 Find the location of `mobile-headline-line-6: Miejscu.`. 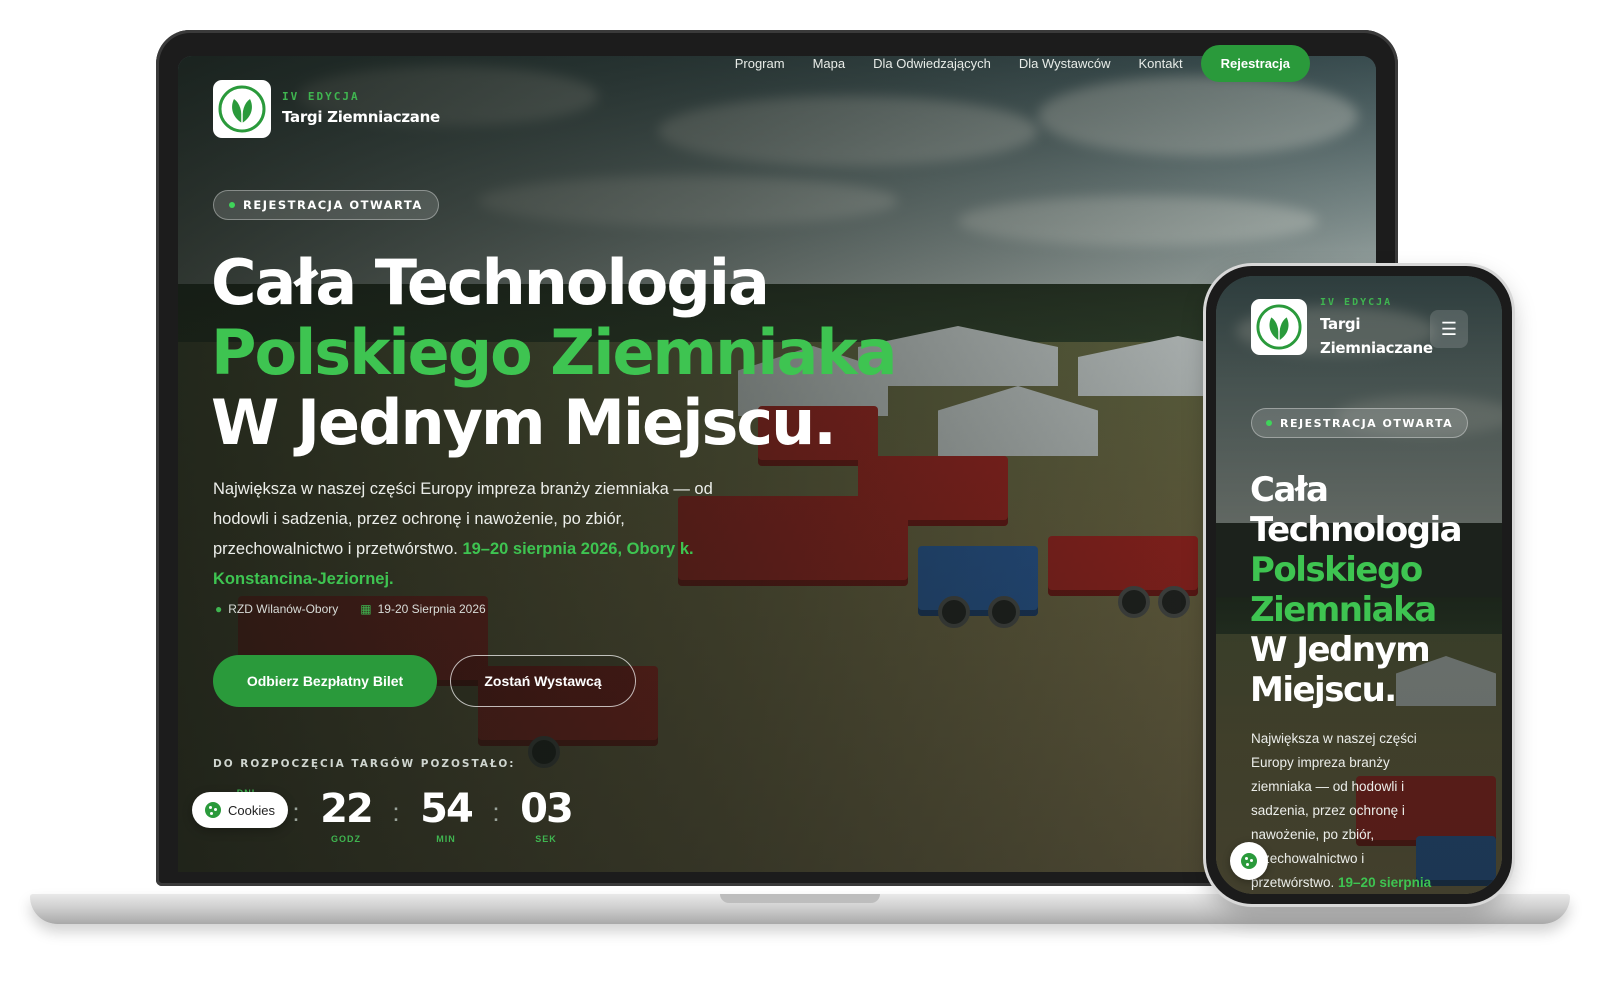

mobile-headline-line-6: Miejscu. is located at coordinates (1323, 690).